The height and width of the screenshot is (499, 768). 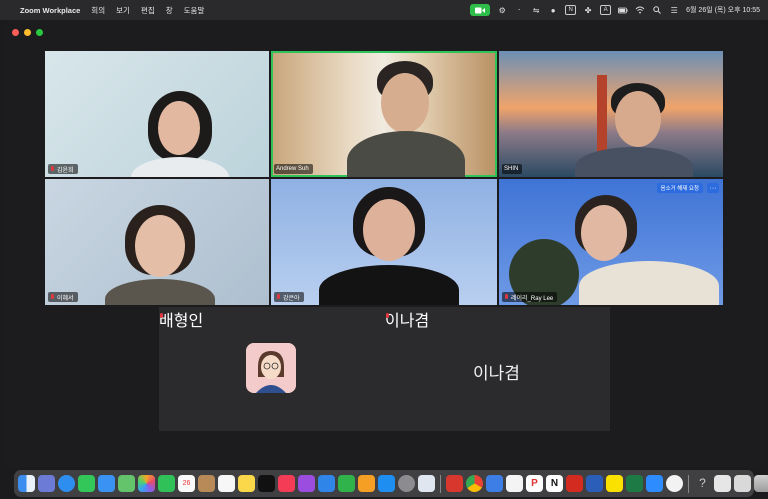 I want to click on notes-icon, so click(x=246, y=483).